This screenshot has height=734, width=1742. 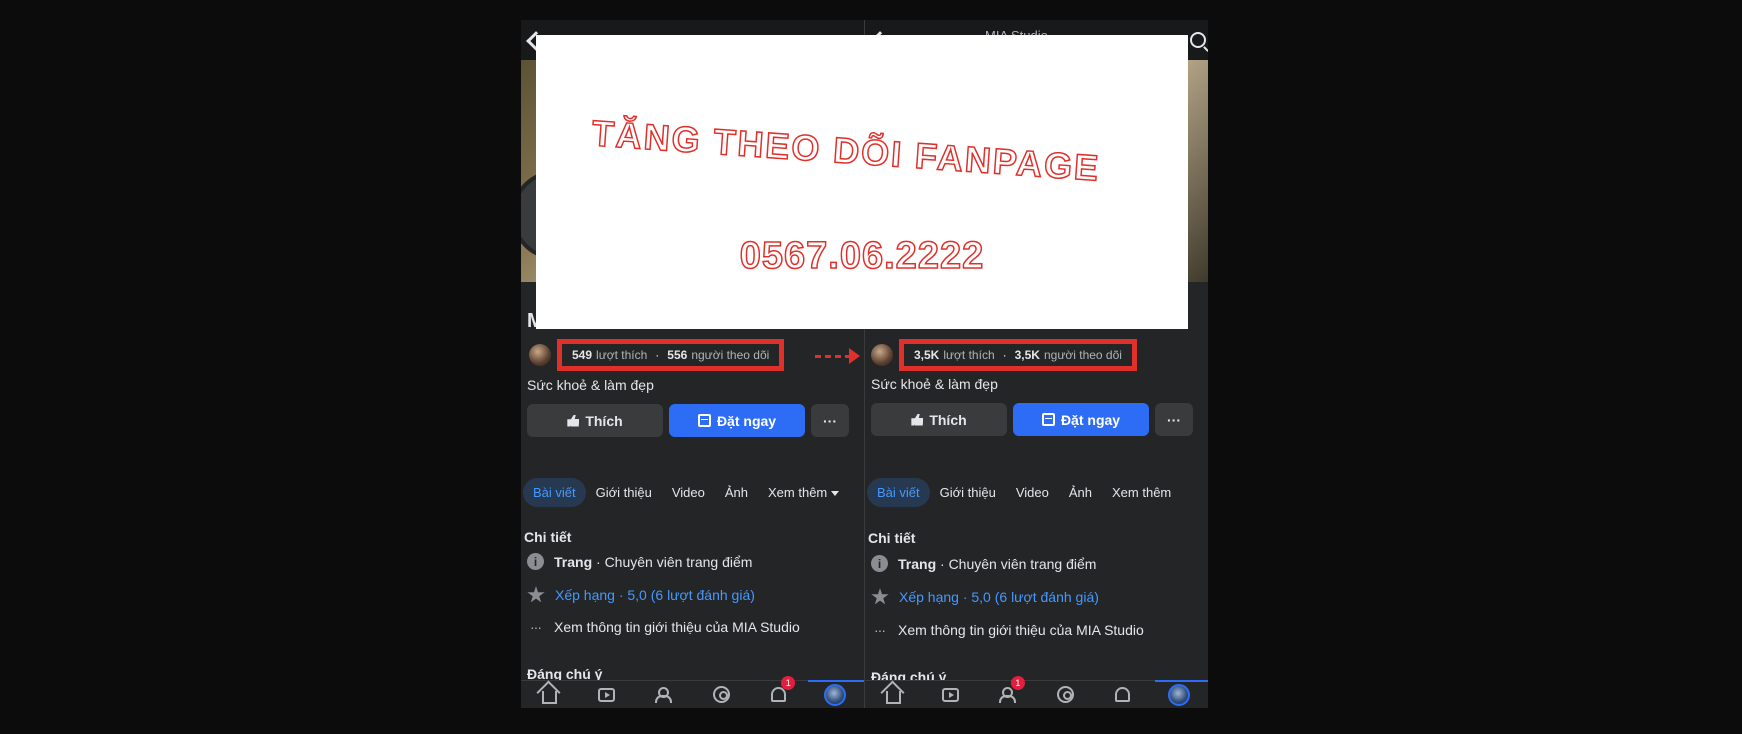 I want to click on comparison-arrow, so click(x=833, y=356).